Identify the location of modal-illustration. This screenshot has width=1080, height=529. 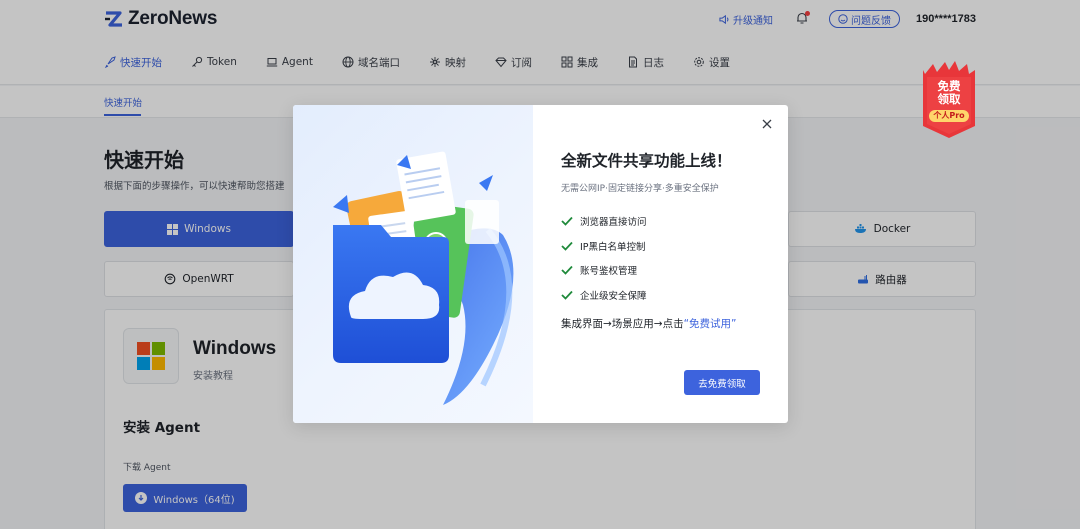
(413, 264).